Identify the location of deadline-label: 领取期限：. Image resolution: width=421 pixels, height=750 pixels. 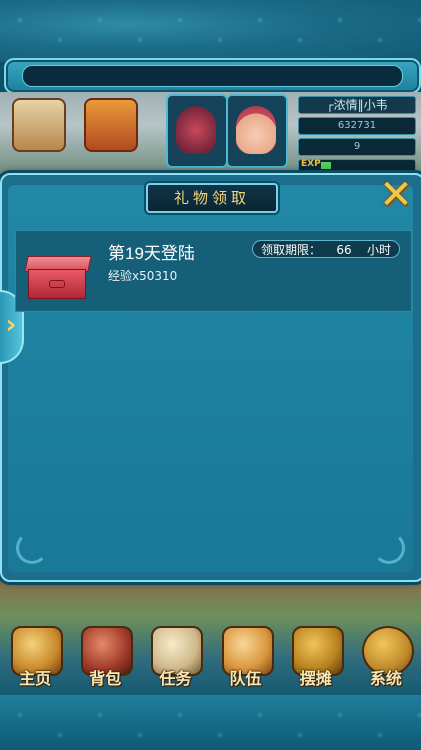
(291, 250).